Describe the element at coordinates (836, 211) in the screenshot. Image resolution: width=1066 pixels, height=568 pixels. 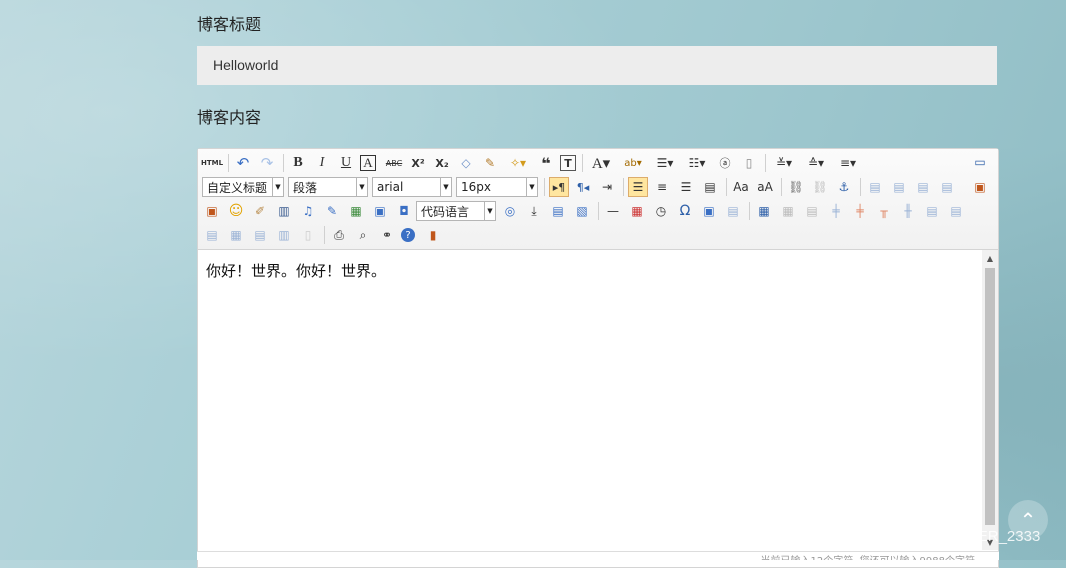
I see `insert-row-icon: ╪` at that location.